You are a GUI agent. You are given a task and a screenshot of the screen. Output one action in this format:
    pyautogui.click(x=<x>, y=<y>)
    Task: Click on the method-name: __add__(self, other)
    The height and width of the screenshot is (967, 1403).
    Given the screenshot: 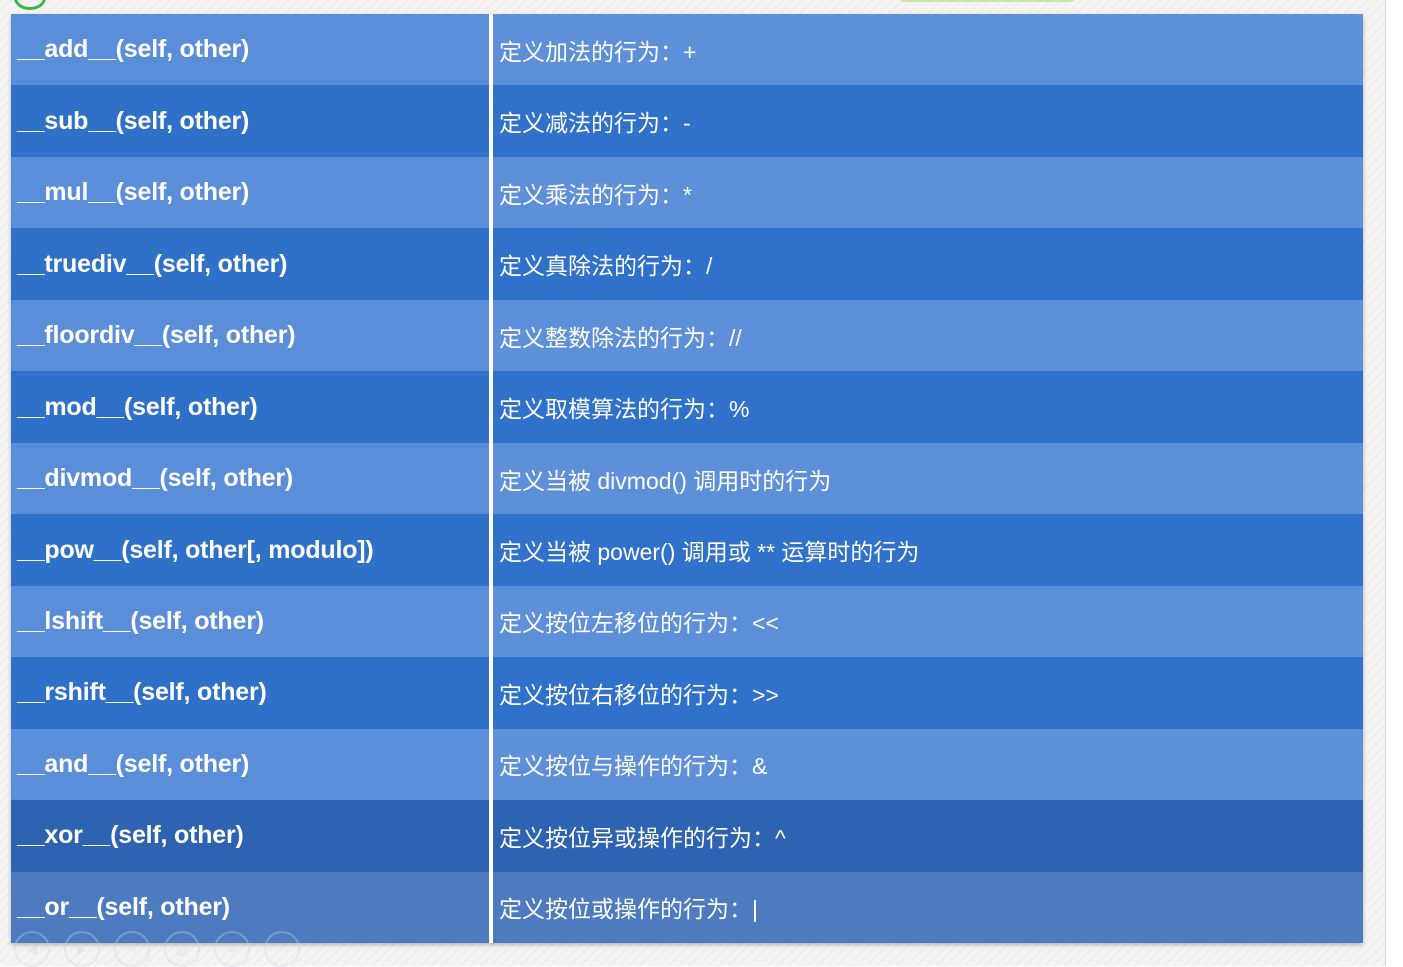 What is the action you would take?
    pyautogui.click(x=252, y=50)
    